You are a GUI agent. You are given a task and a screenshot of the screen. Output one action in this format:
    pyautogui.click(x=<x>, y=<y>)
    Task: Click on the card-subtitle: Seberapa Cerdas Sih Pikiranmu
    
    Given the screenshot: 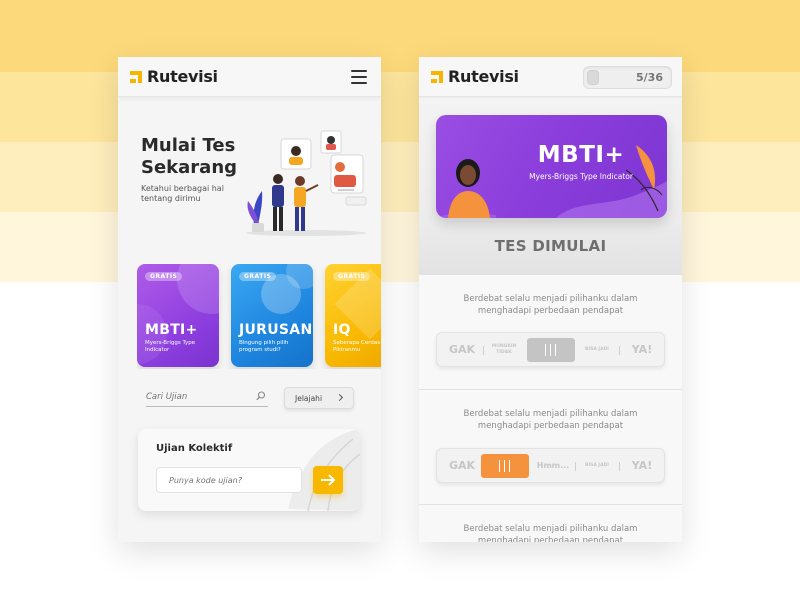 What is the action you would take?
    pyautogui.click(x=357, y=346)
    